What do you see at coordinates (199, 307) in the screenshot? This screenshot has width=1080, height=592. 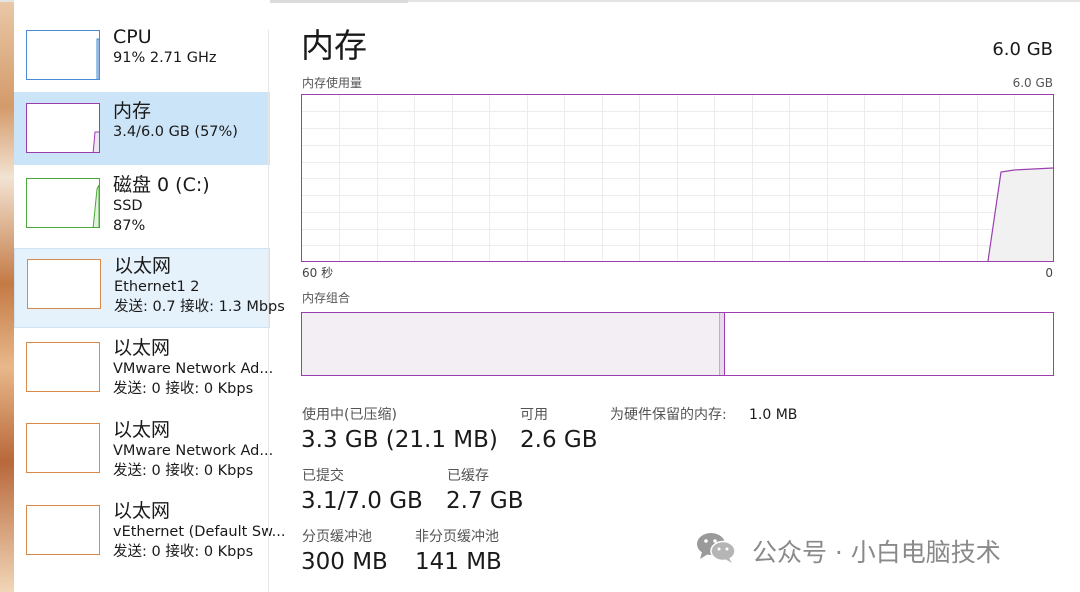 I see `sidebar-item-detail: 发送: 0.7 接收: 1.3 Mbps` at bounding box center [199, 307].